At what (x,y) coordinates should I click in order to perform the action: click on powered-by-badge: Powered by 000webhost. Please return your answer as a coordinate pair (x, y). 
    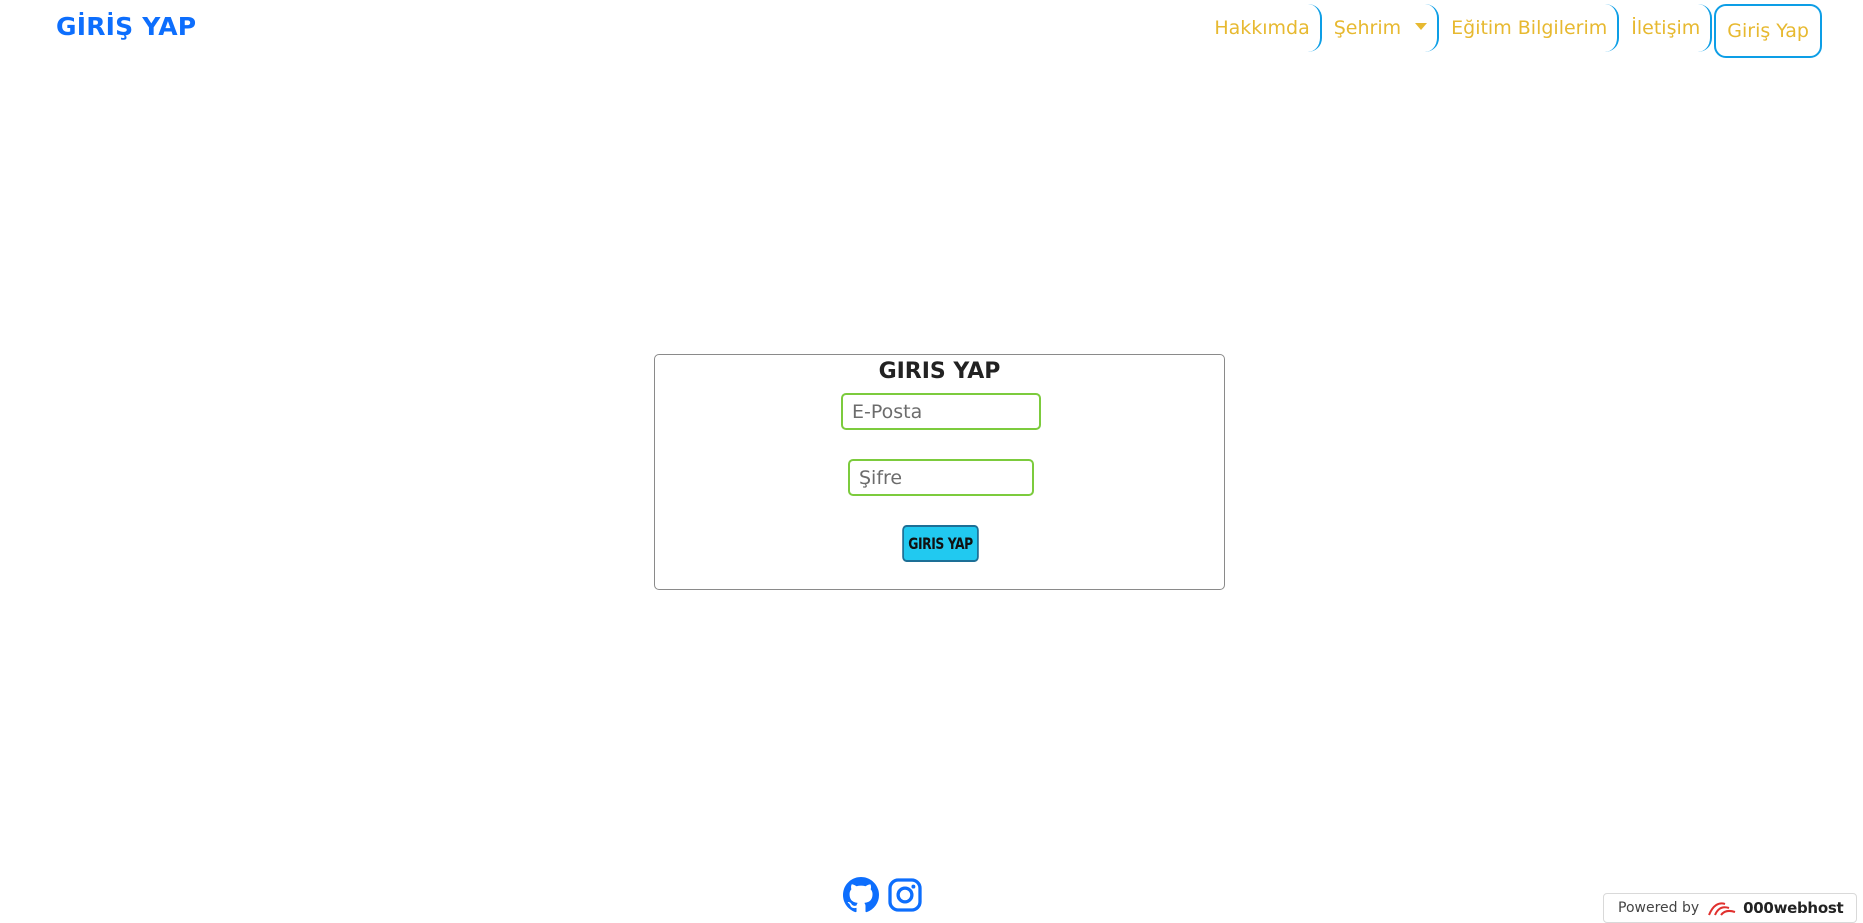
    Looking at the image, I should click on (1730, 908).